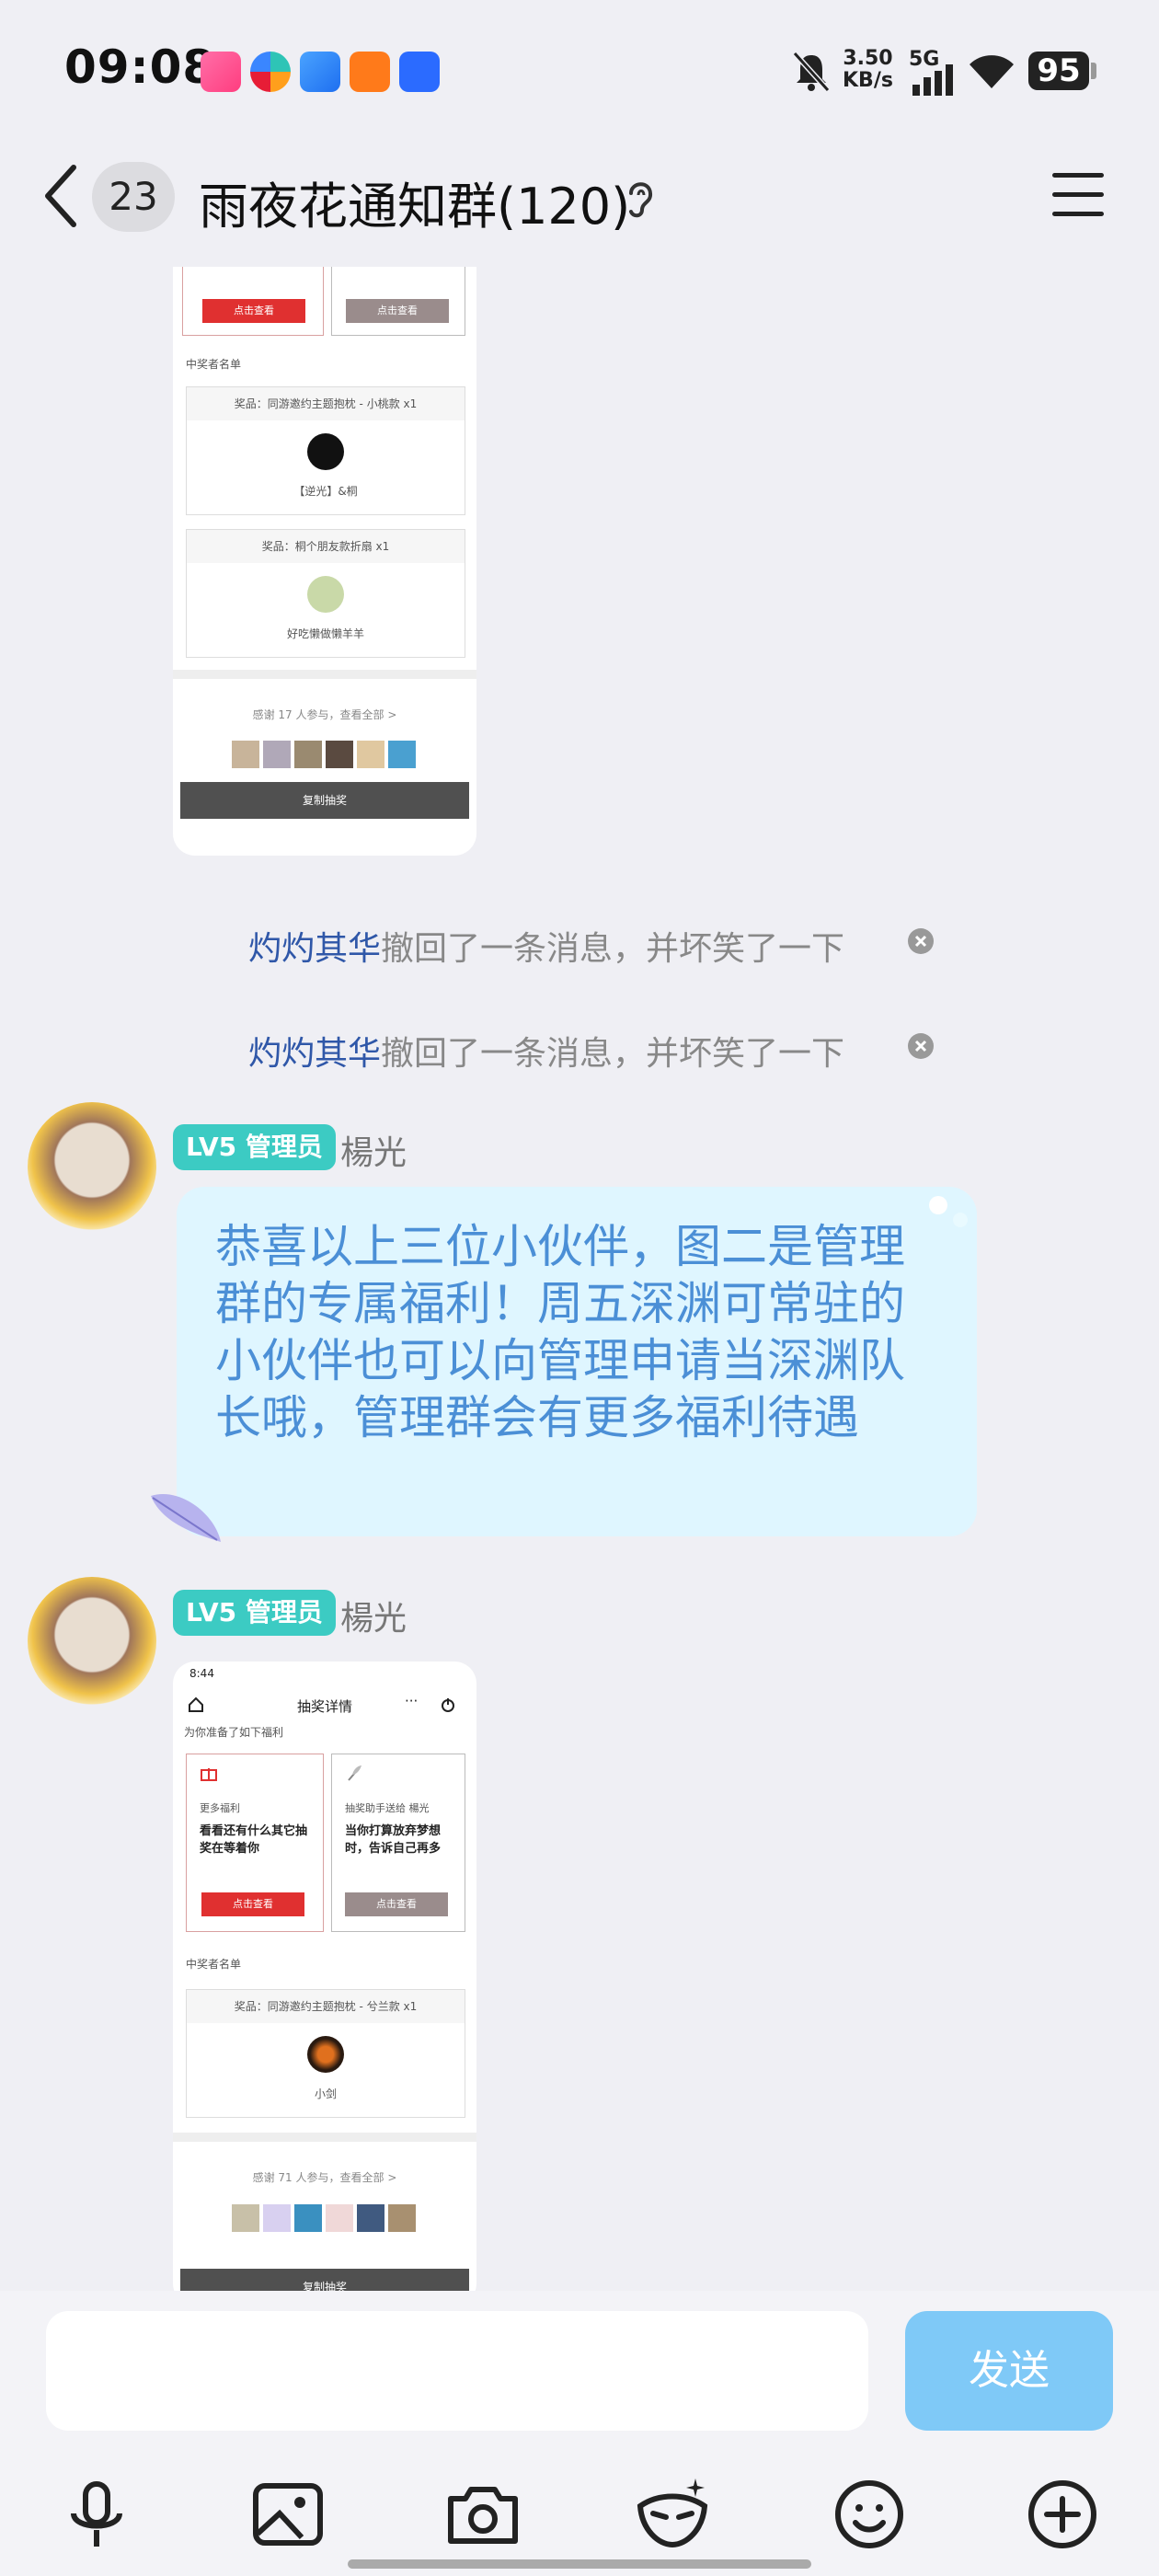 This screenshot has height=2576, width=1159. Describe the element at coordinates (932, 80) in the screenshot. I see `signal-icon` at that location.